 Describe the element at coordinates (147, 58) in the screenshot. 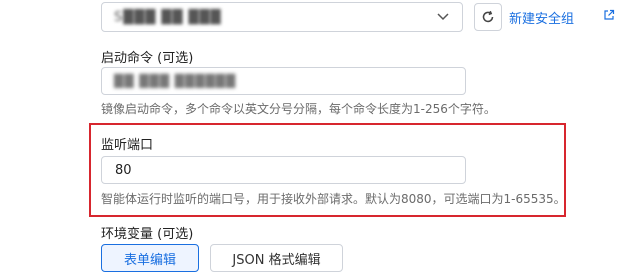

I see `startup-command-label: 启动命令 (可选)` at that location.